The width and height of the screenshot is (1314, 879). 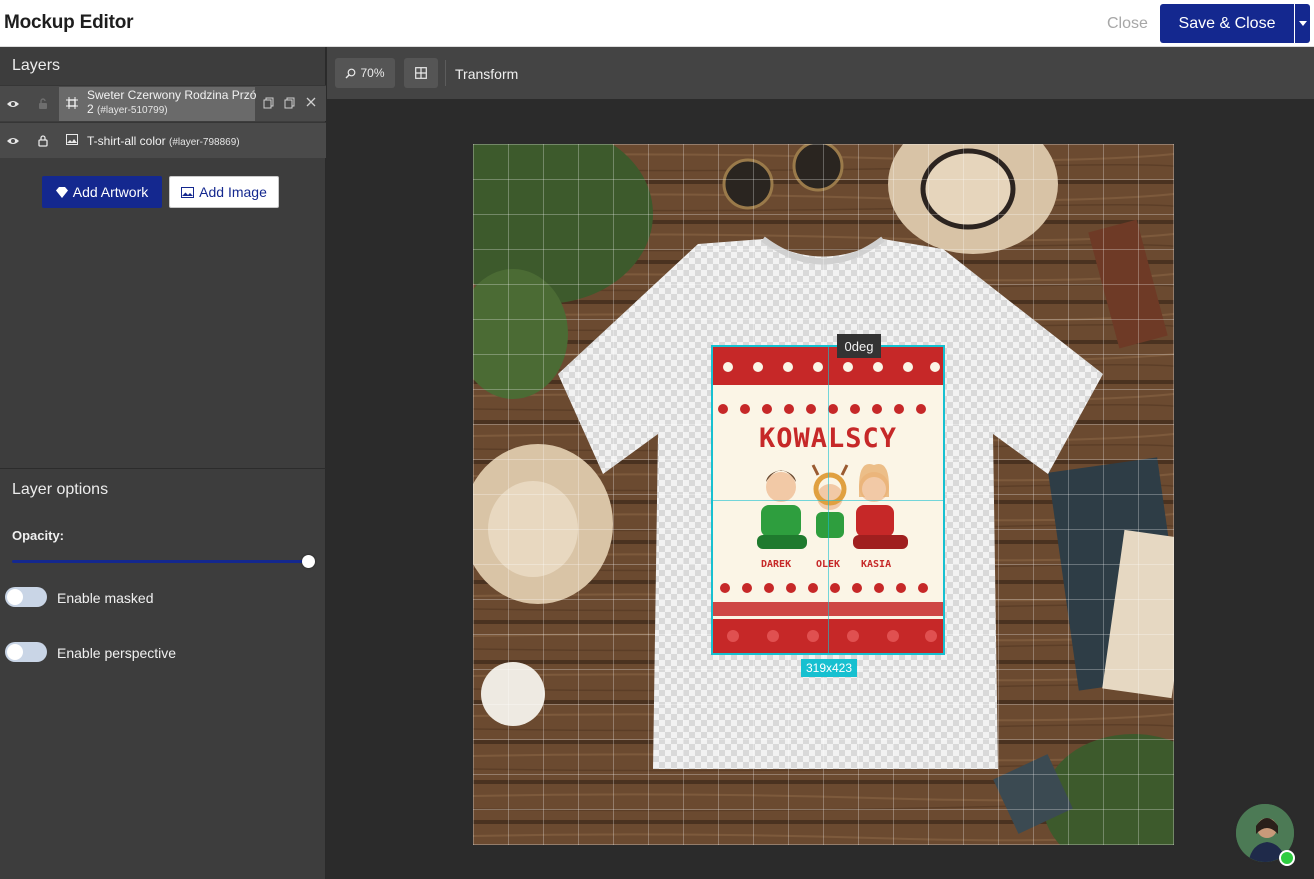 What do you see at coordinates (876, 564) in the screenshot?
I see `artwork-name-text: KASIA` at bounding box center [876, 564].